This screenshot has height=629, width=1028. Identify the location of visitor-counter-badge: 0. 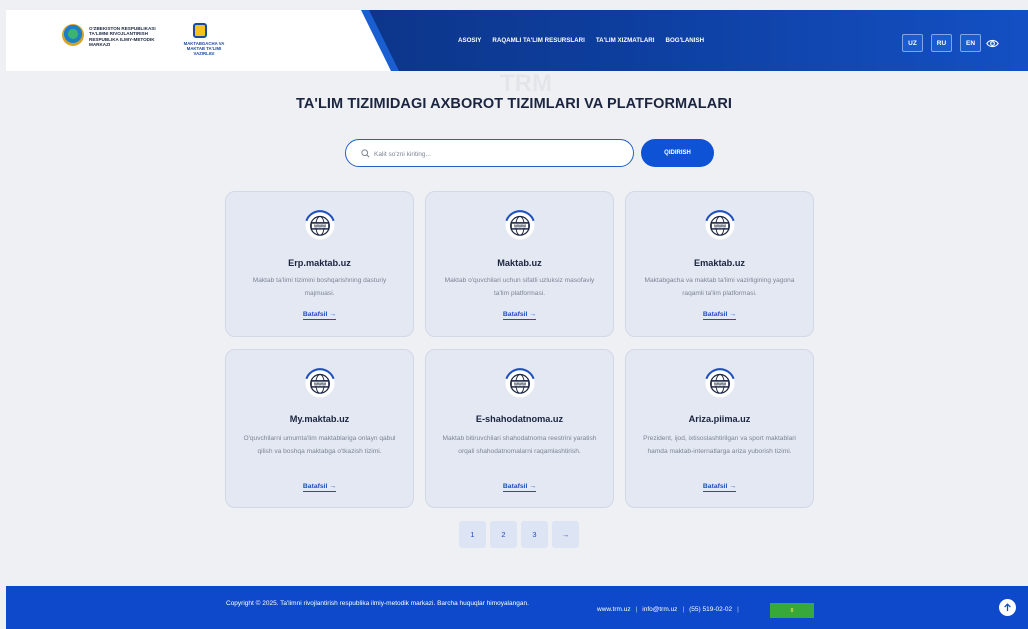
(792, 610).